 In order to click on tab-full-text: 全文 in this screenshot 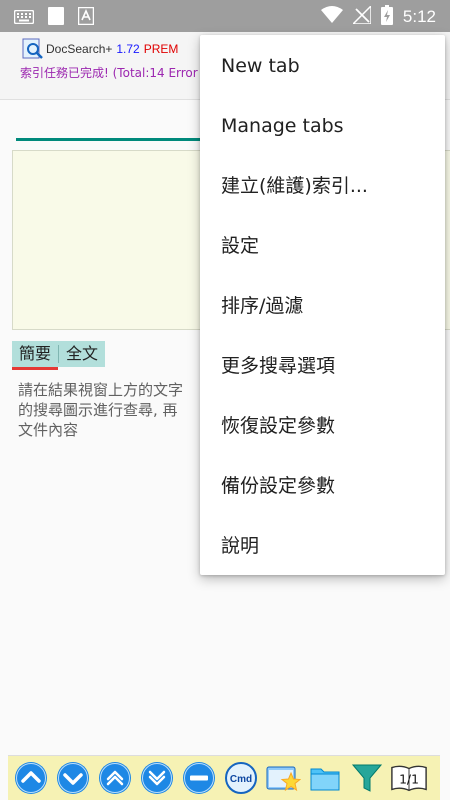, I will do `click(82, 354)`.